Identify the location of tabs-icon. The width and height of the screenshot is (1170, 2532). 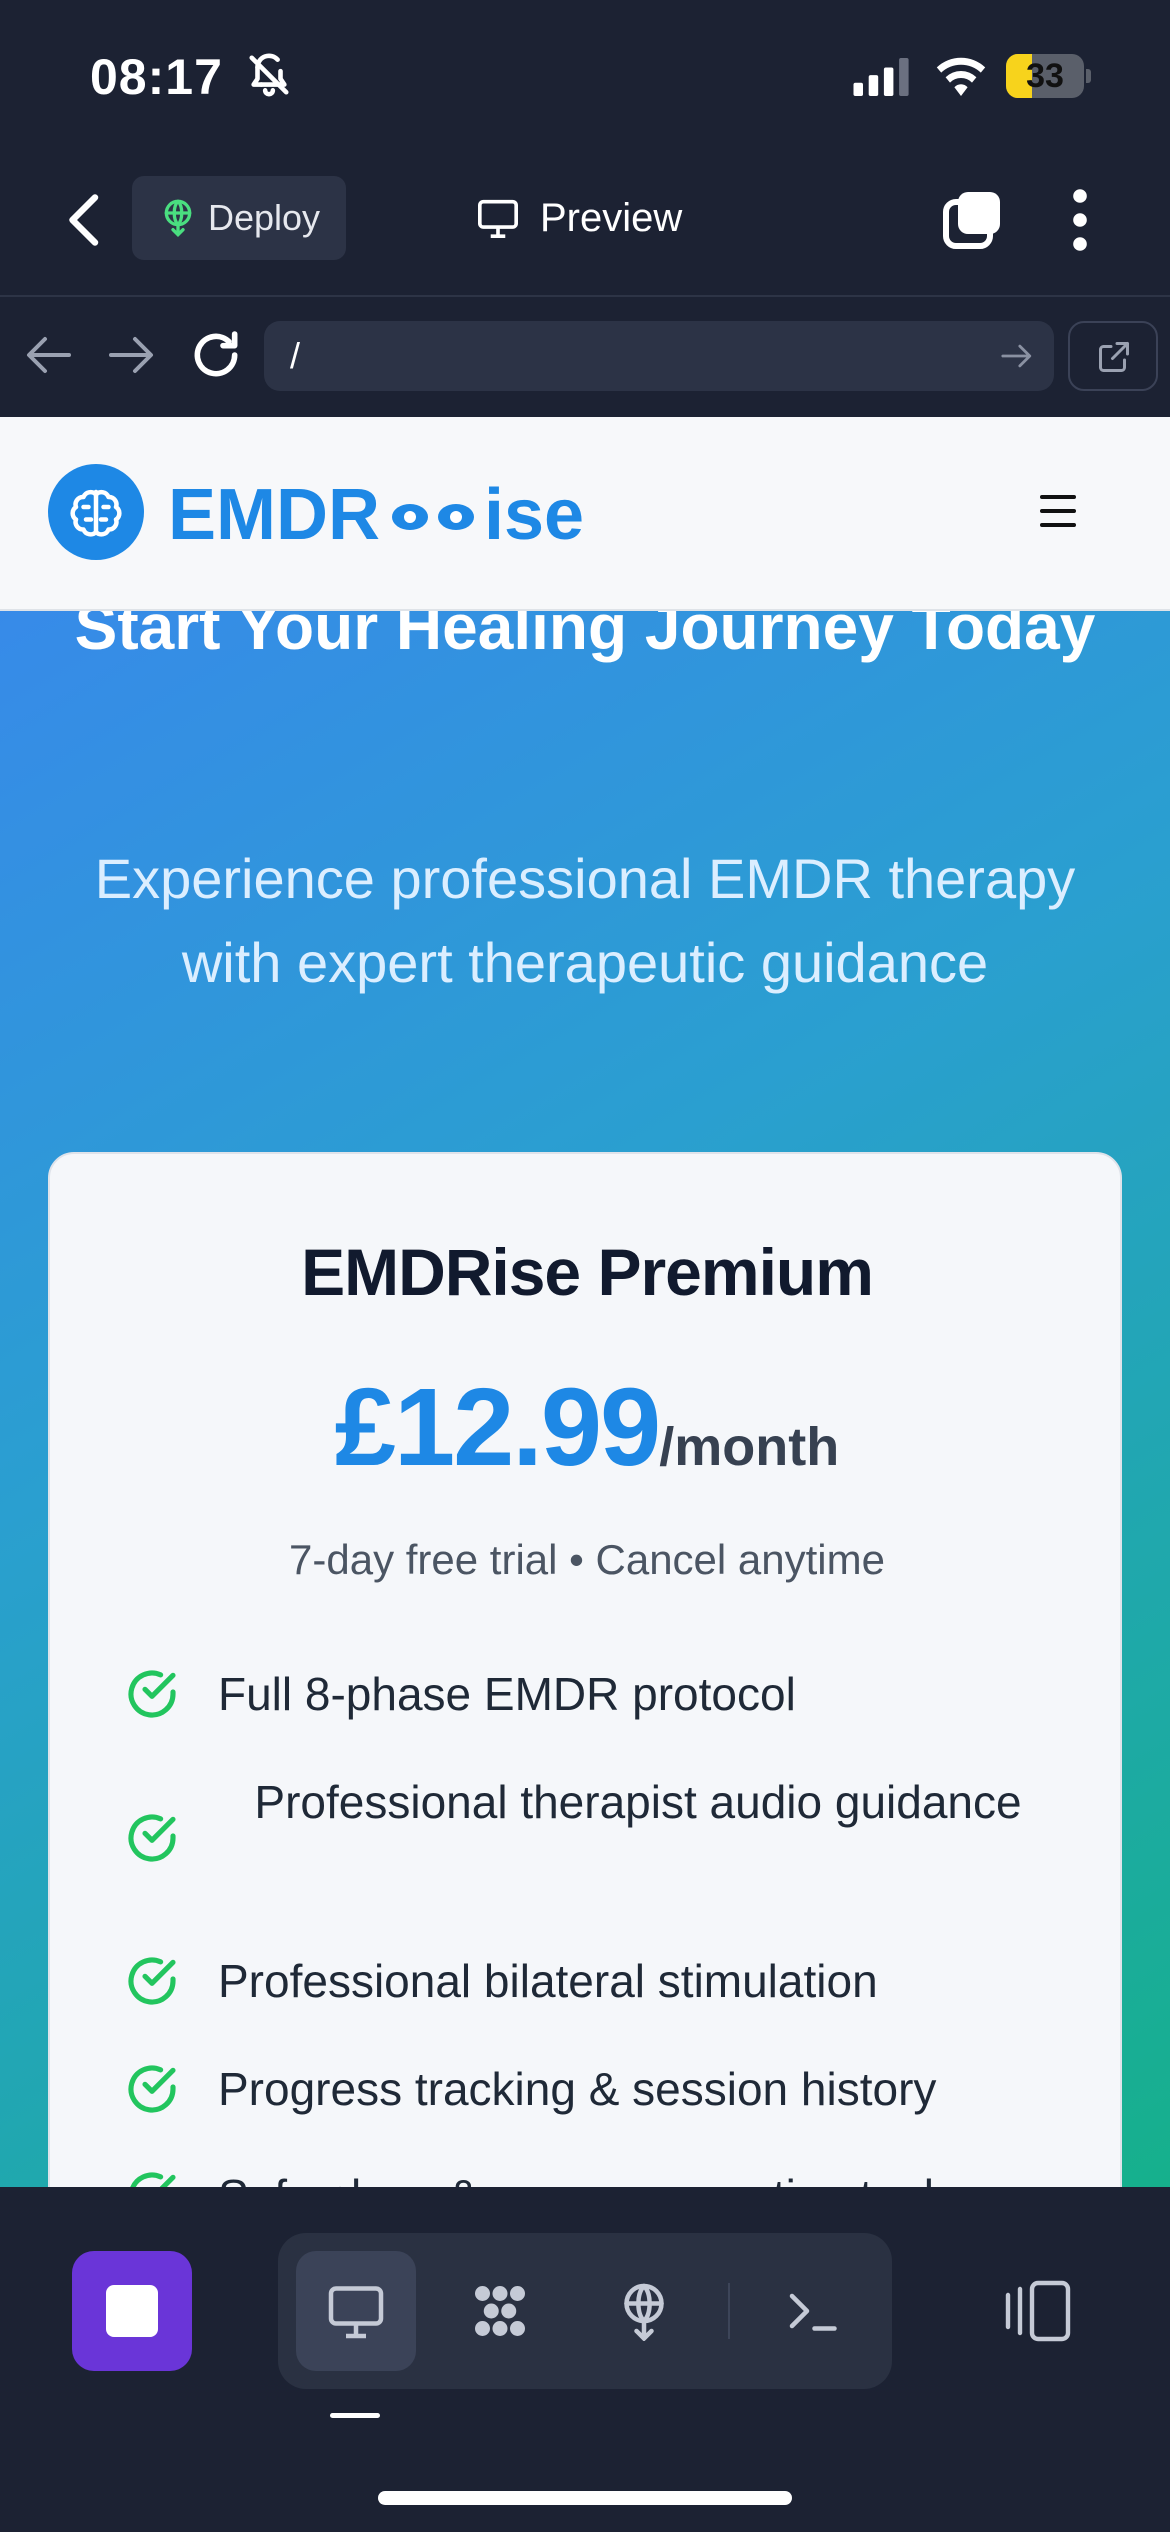
(972, 220).